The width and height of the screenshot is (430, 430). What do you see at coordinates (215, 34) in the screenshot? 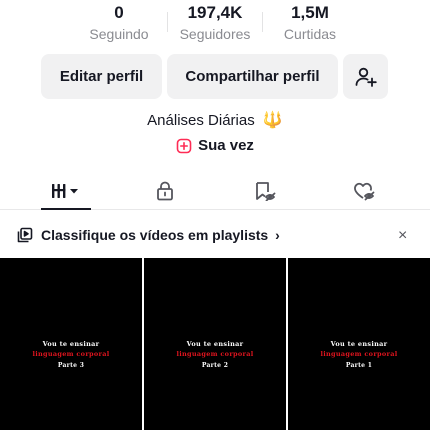
I see `followers-label: Seguidores` at bounding box center [215, 34].